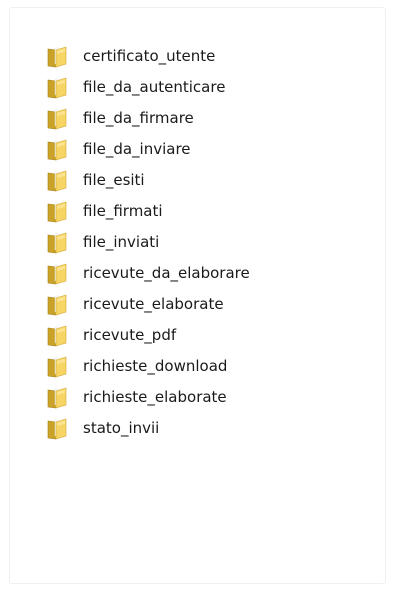 This screenshot has width=393, height=591. What do you see at coordinates (137, 148) in the screenshot?
I see `folder-label: file_da_inviare` at bounding box center [137, 148].